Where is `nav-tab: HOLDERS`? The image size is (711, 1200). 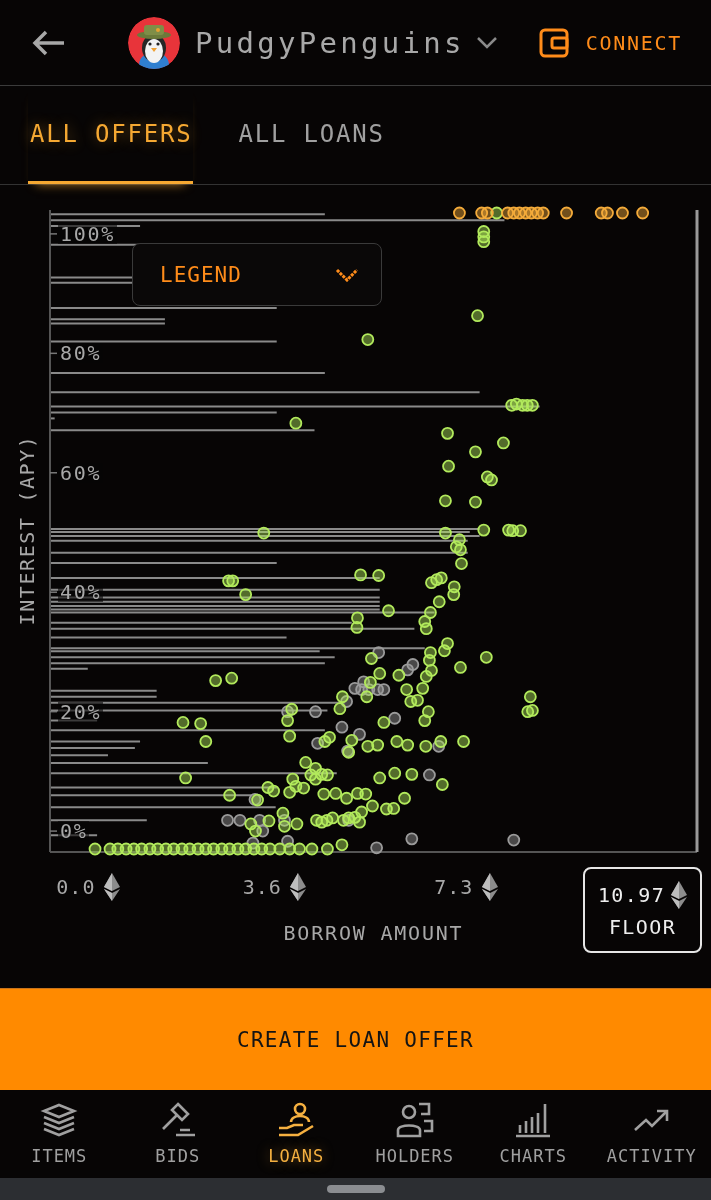
nav-tab: HOLDERS is located at coordinates (414, 1134).